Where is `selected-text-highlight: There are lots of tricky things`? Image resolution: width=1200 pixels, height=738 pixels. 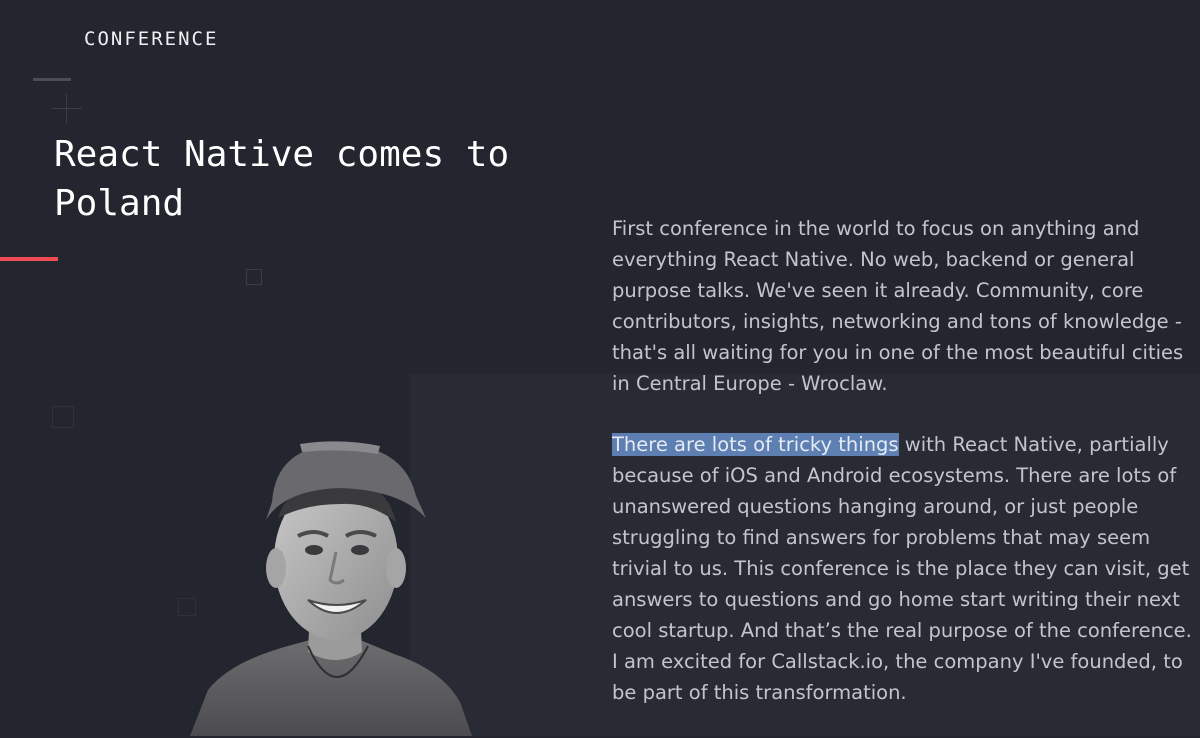
selected-text-highlight: There are lots of tricky things is located at coordinates (755, 444).